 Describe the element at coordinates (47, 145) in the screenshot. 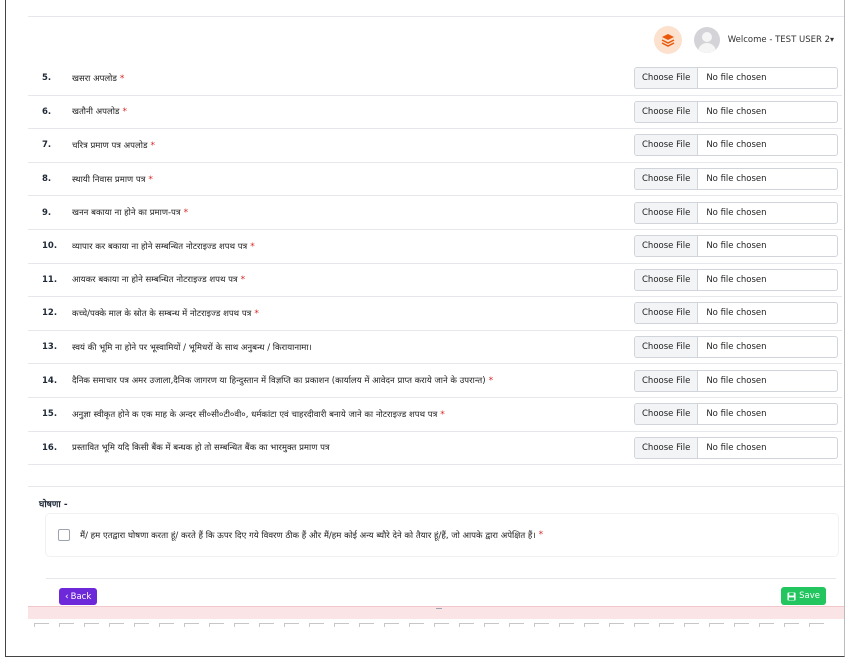

I see `row-number: 7.` at that location.